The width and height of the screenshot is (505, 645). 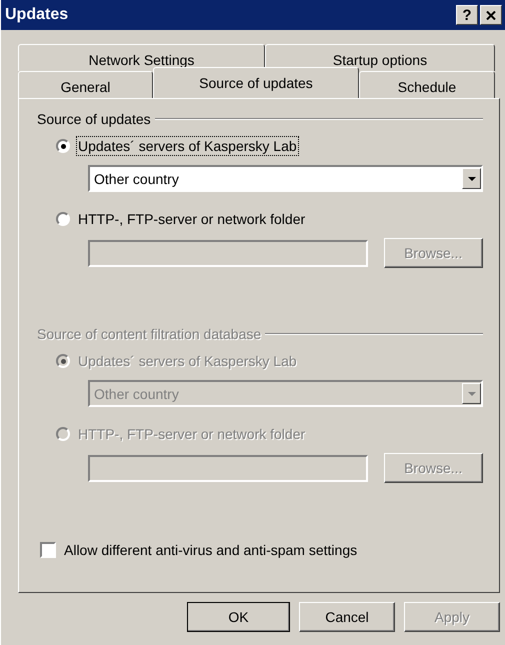 I want to click on close-button, so click(x=491, y=15).